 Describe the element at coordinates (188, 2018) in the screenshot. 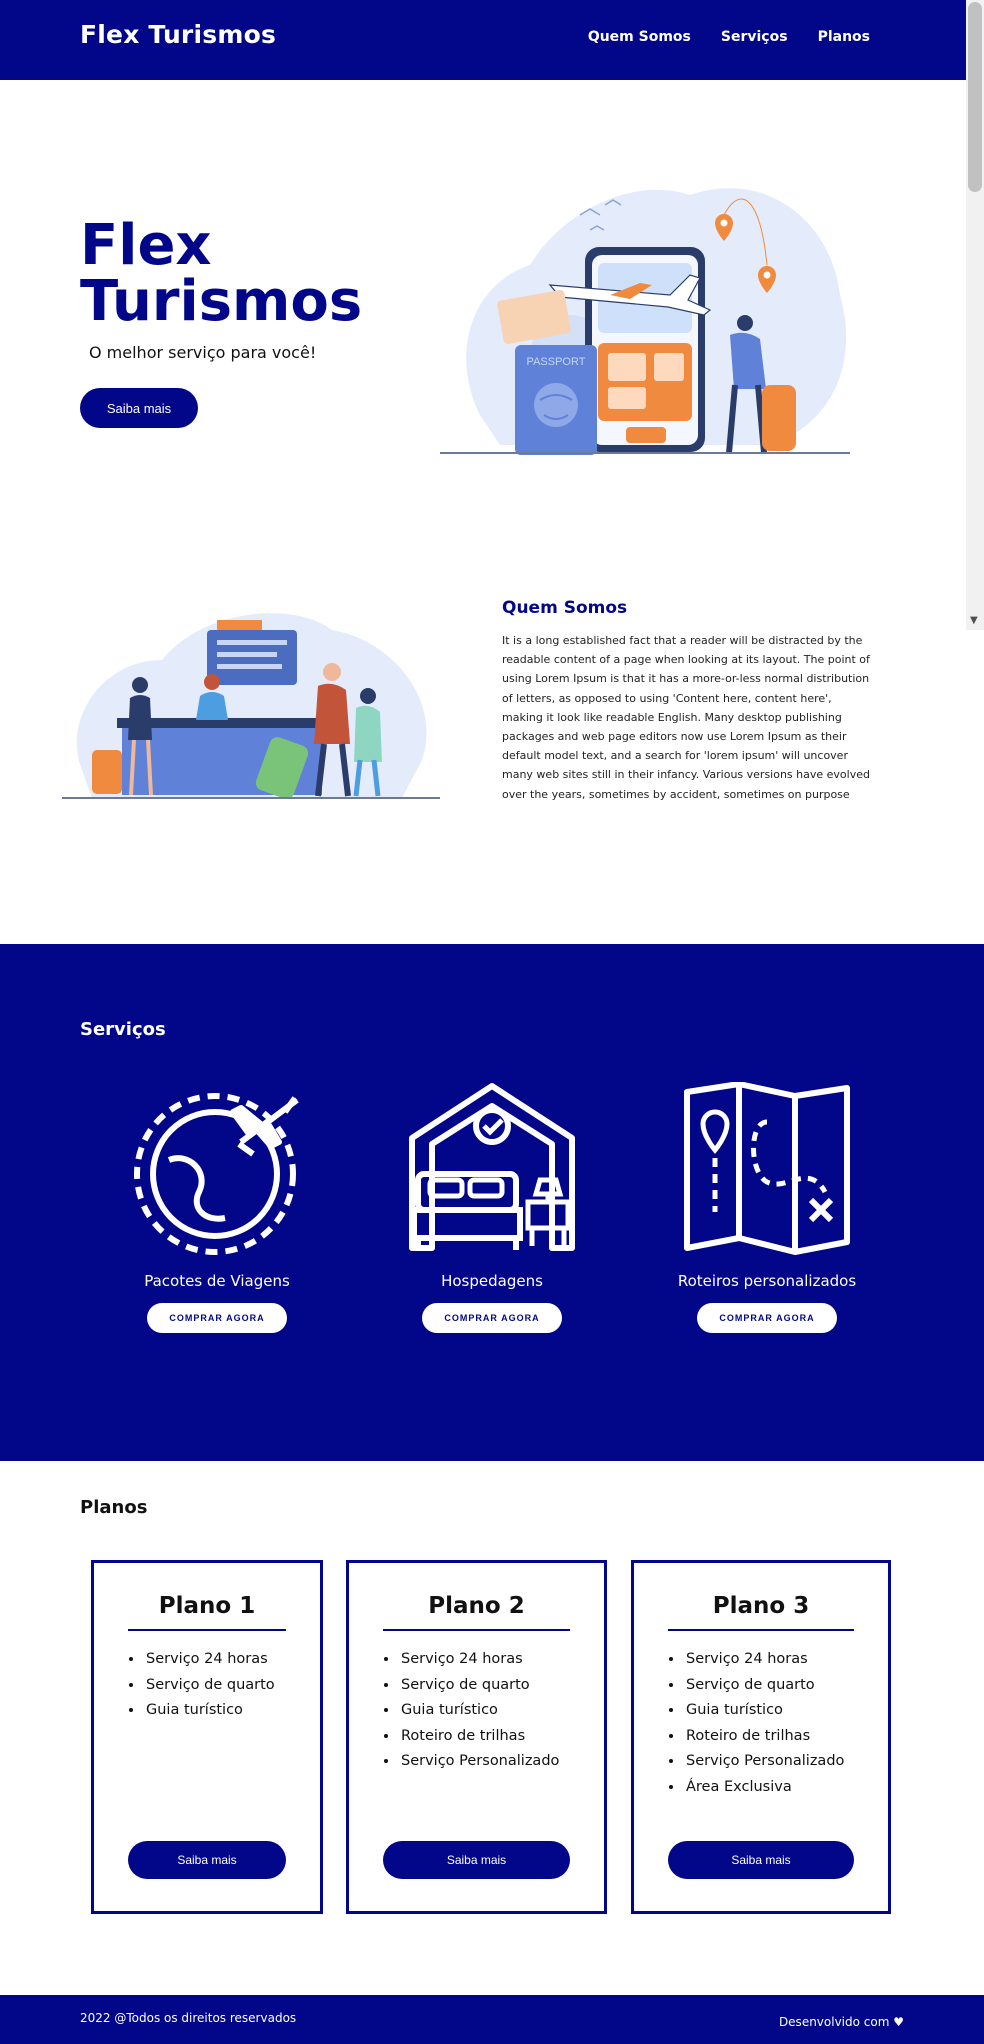

I see `copyright-text: 2022 @Todos os direitos reservados` at that location.